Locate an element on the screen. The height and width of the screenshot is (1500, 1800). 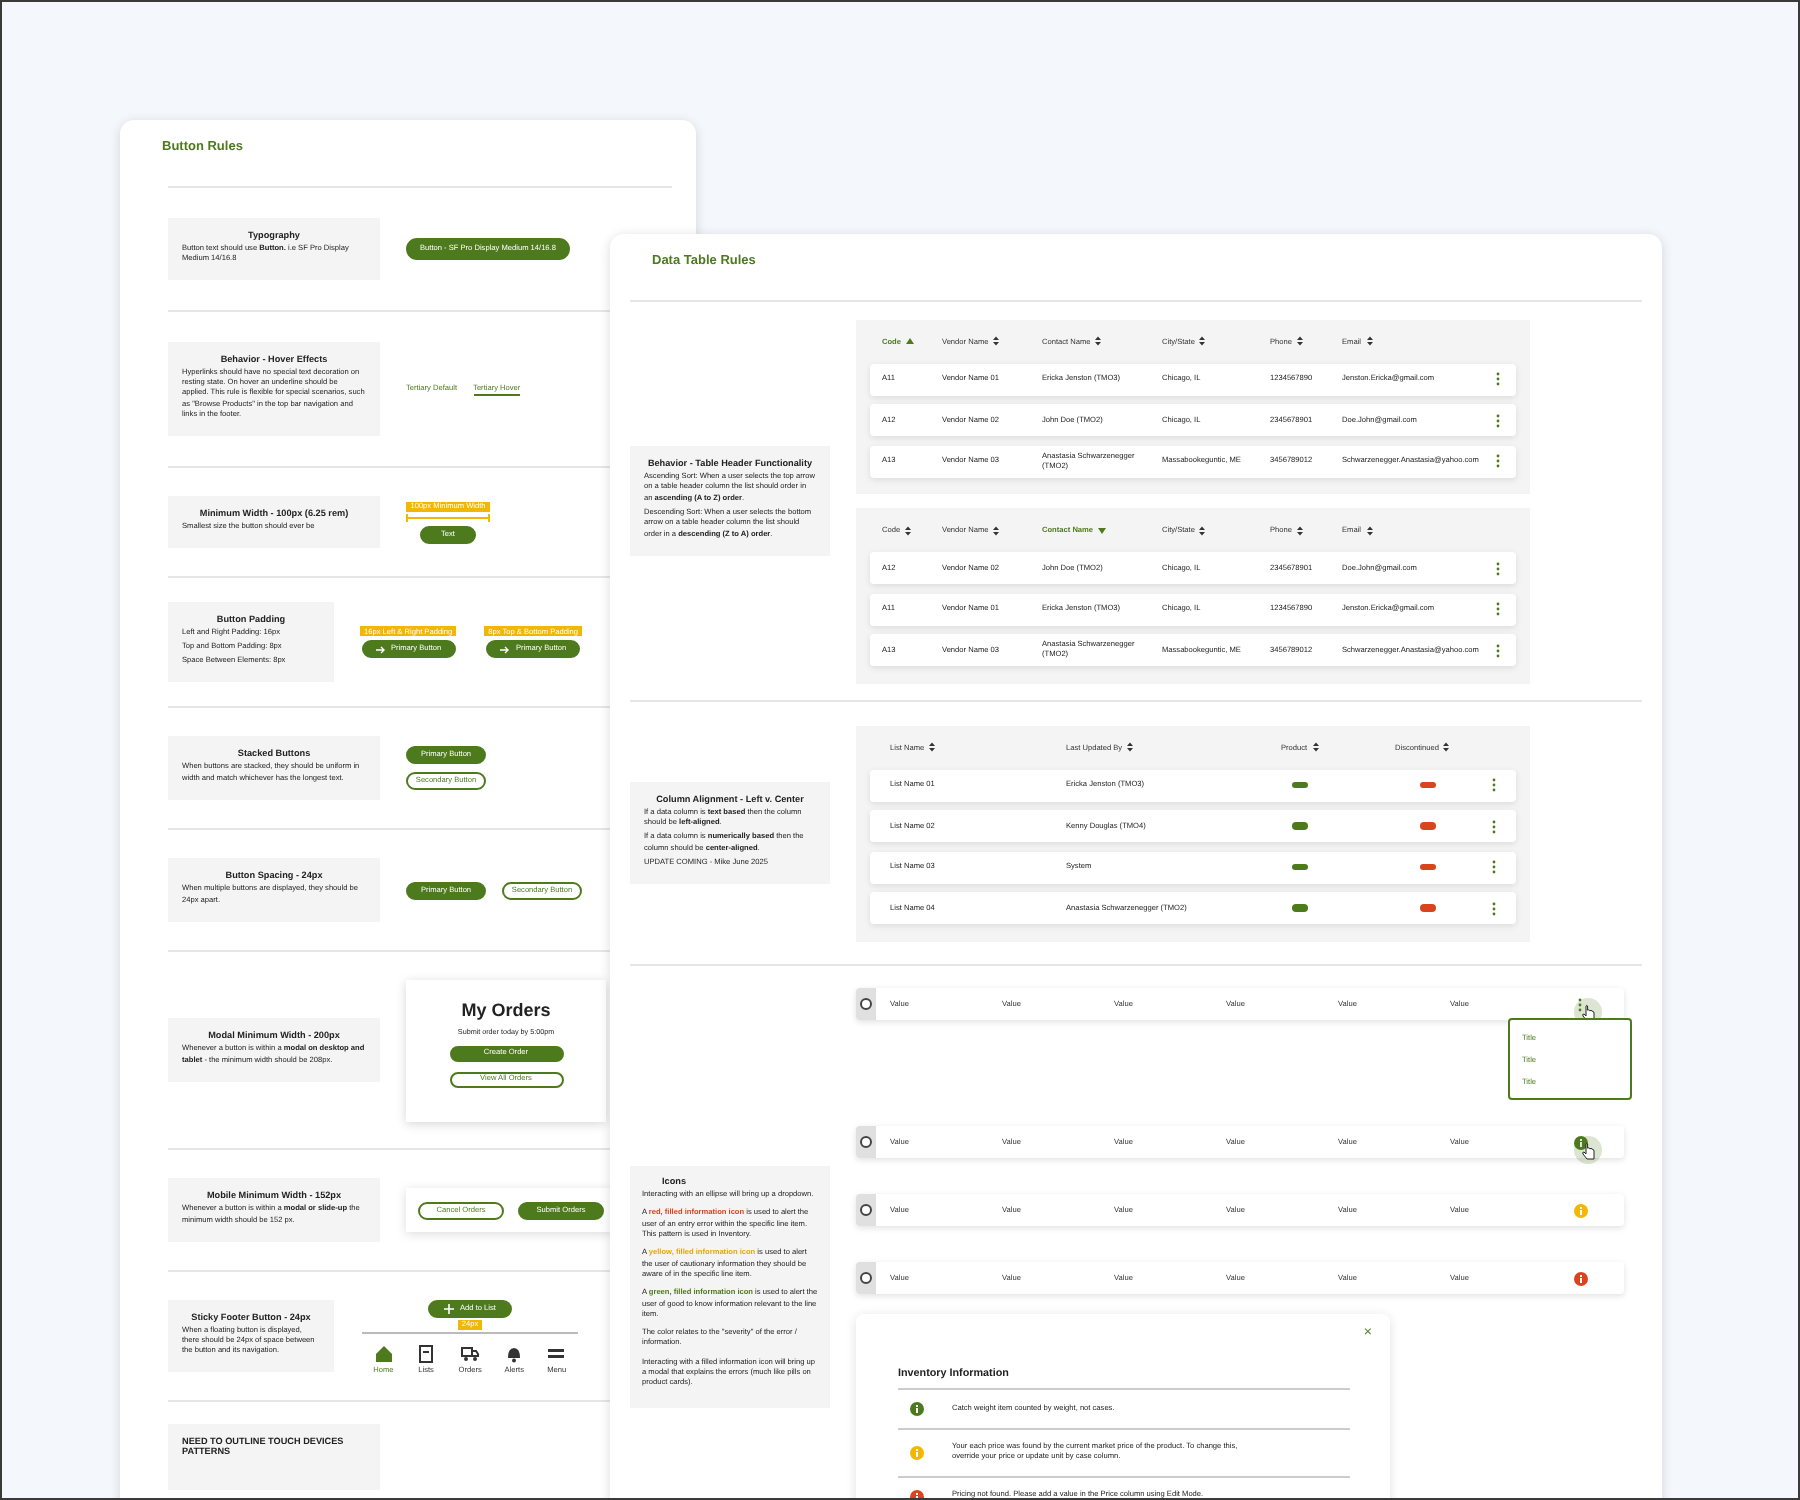
menu-icon is located at coordinates (556, 1353).